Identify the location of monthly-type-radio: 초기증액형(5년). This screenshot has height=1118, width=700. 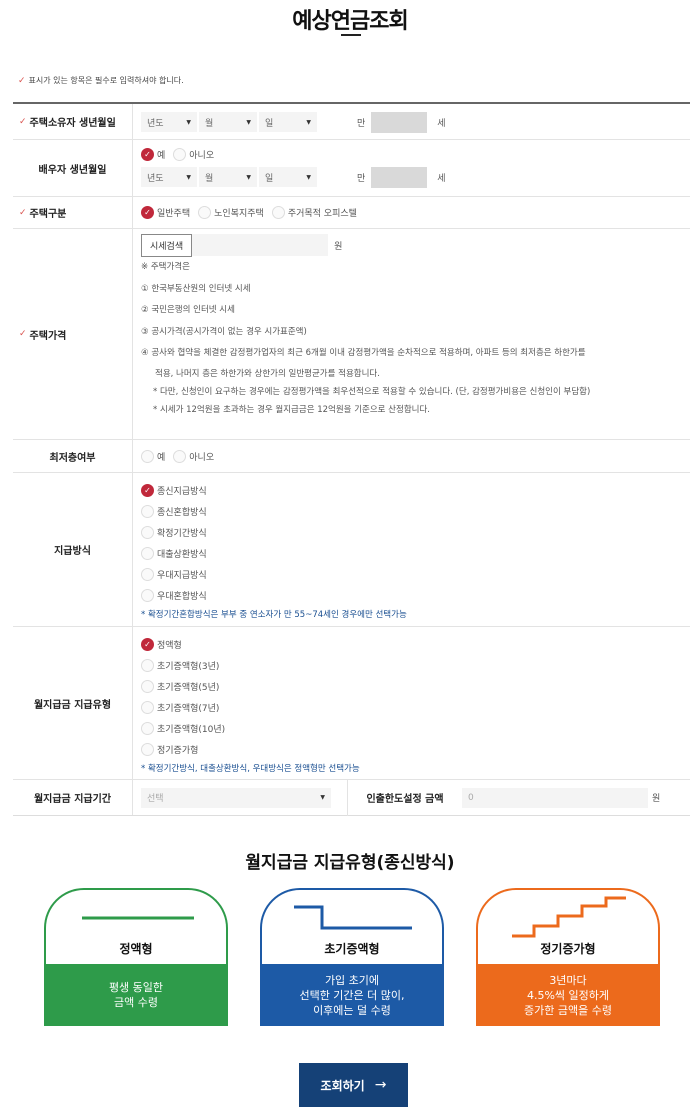
(411, 686).